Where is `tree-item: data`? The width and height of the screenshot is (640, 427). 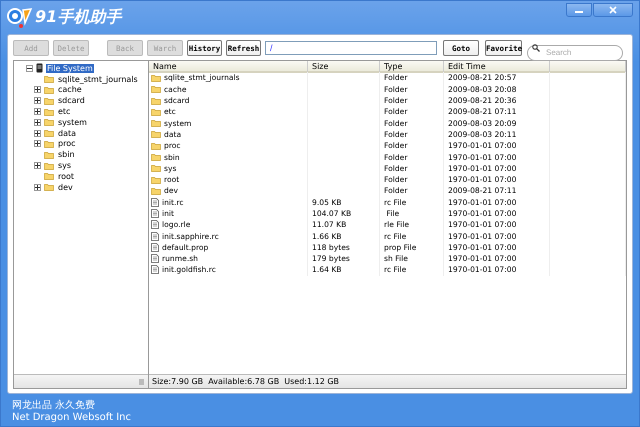
tree-item: data is located at coordinates (67, 133).